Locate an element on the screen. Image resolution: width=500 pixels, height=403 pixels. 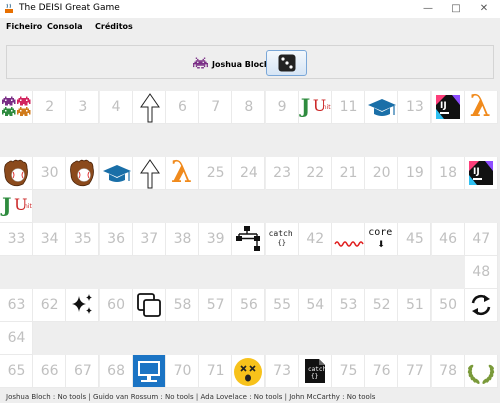
catch-file-graphic: catch{} is located at coordinates (314, 371).